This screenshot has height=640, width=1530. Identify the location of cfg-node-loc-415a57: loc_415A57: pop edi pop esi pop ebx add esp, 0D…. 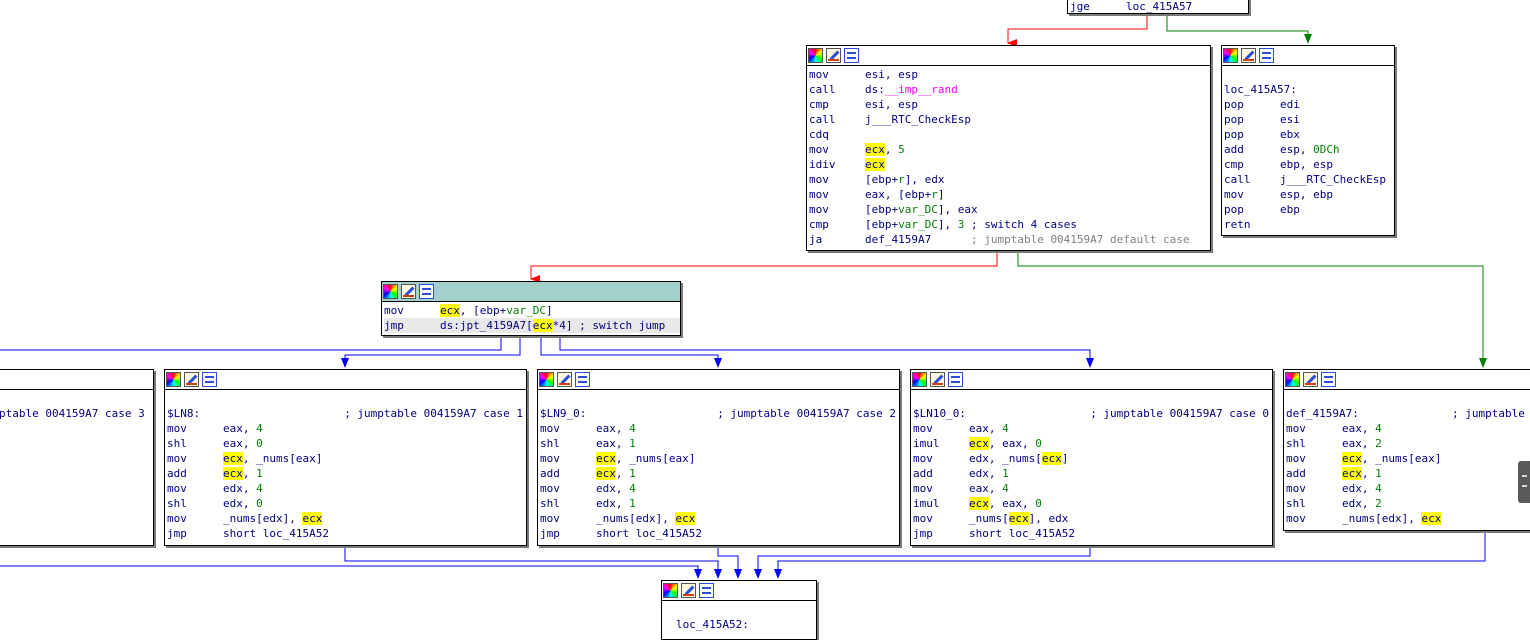
(1308, 140).